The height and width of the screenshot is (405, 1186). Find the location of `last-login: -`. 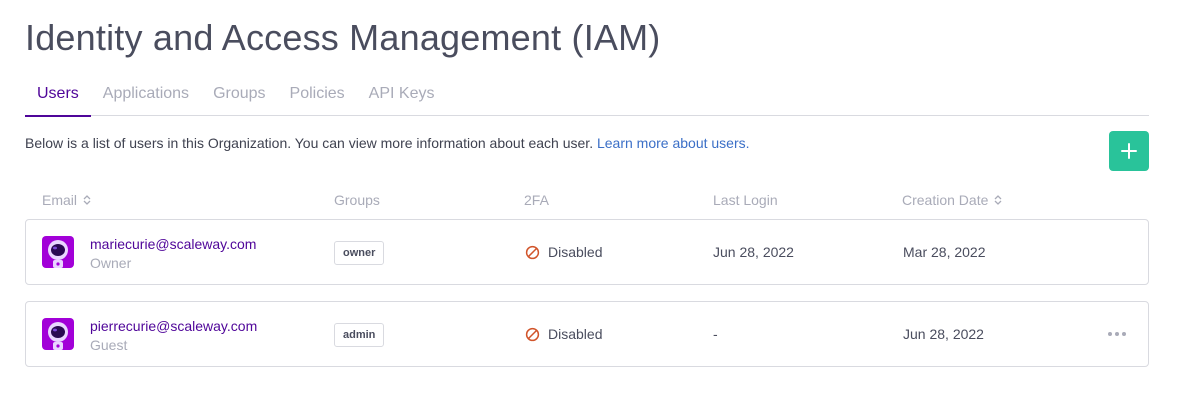

last-login: - is located at coordinates (715, 334).